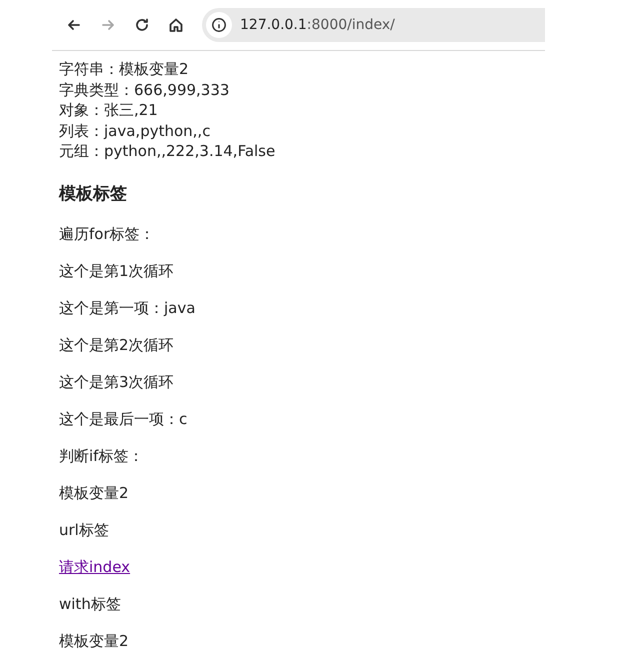 The width and height of the screenshot is (619, 672). Describe the element at coordinates (74, 25) in the screenshot. I see `back-icon` at that location.